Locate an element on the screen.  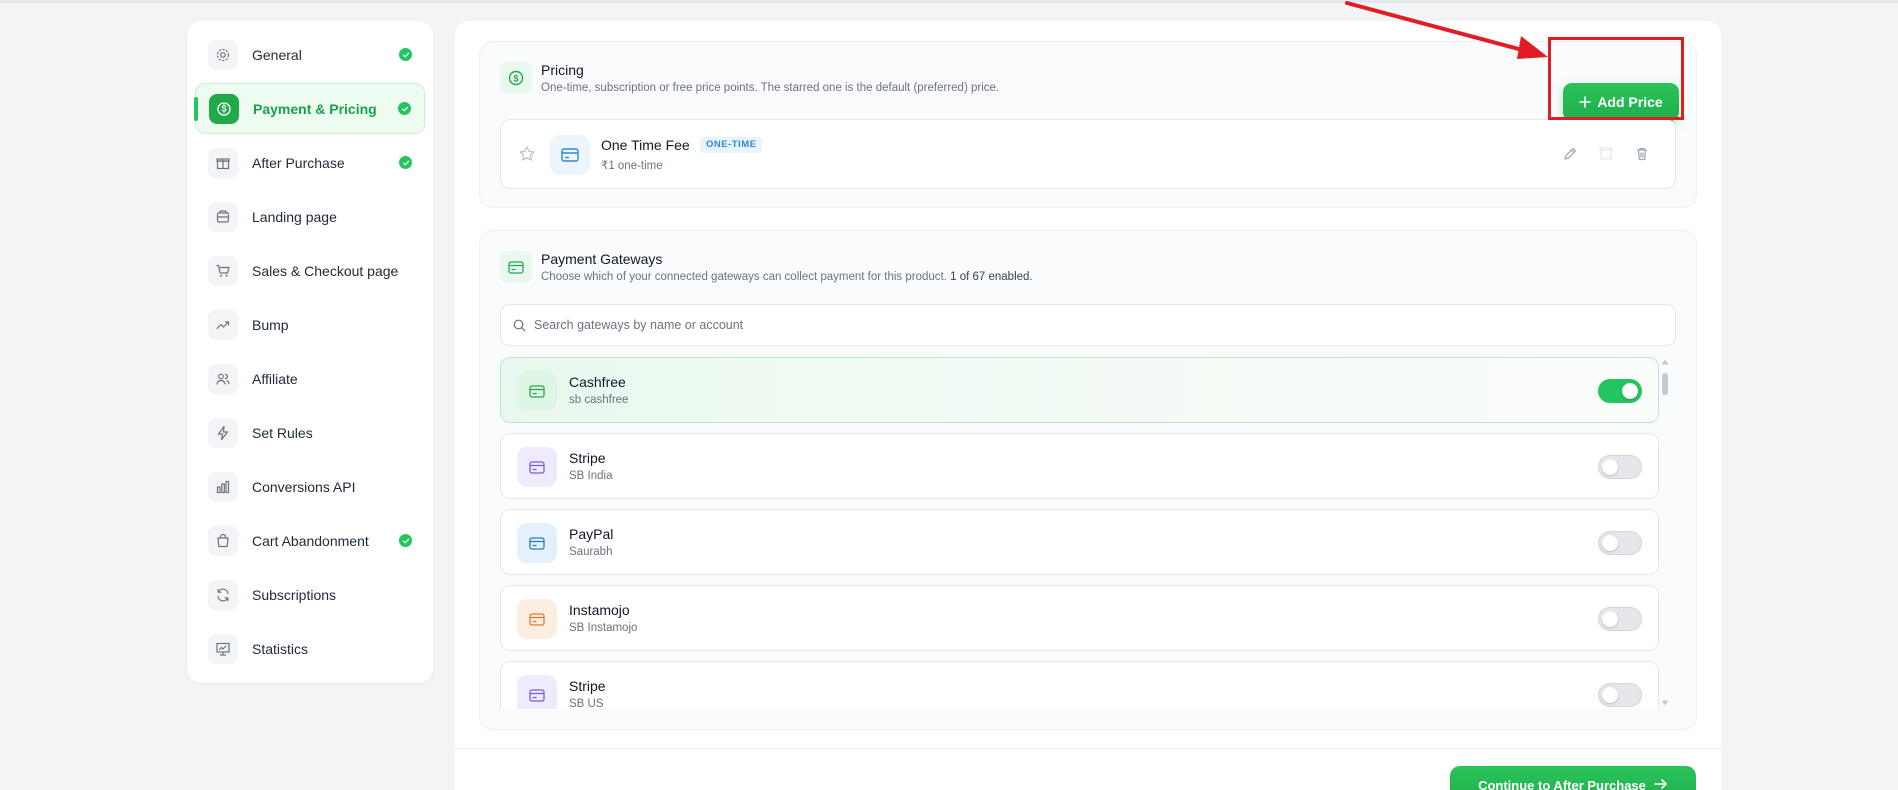
gateway-account: Saurabh is located at coordinates (591, 552).